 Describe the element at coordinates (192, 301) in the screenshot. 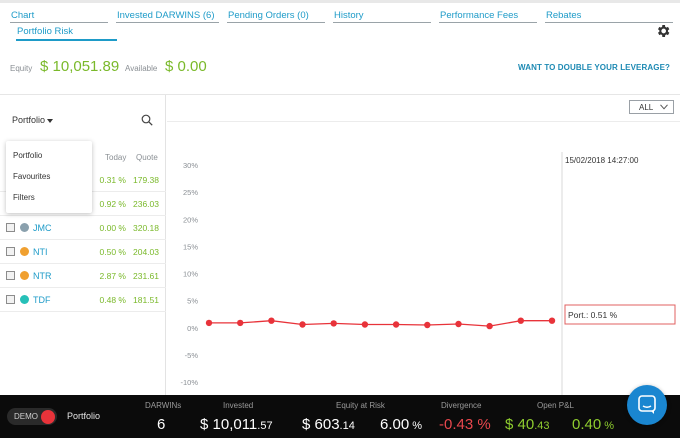

I see `y-tick-label: 5%` at that location.